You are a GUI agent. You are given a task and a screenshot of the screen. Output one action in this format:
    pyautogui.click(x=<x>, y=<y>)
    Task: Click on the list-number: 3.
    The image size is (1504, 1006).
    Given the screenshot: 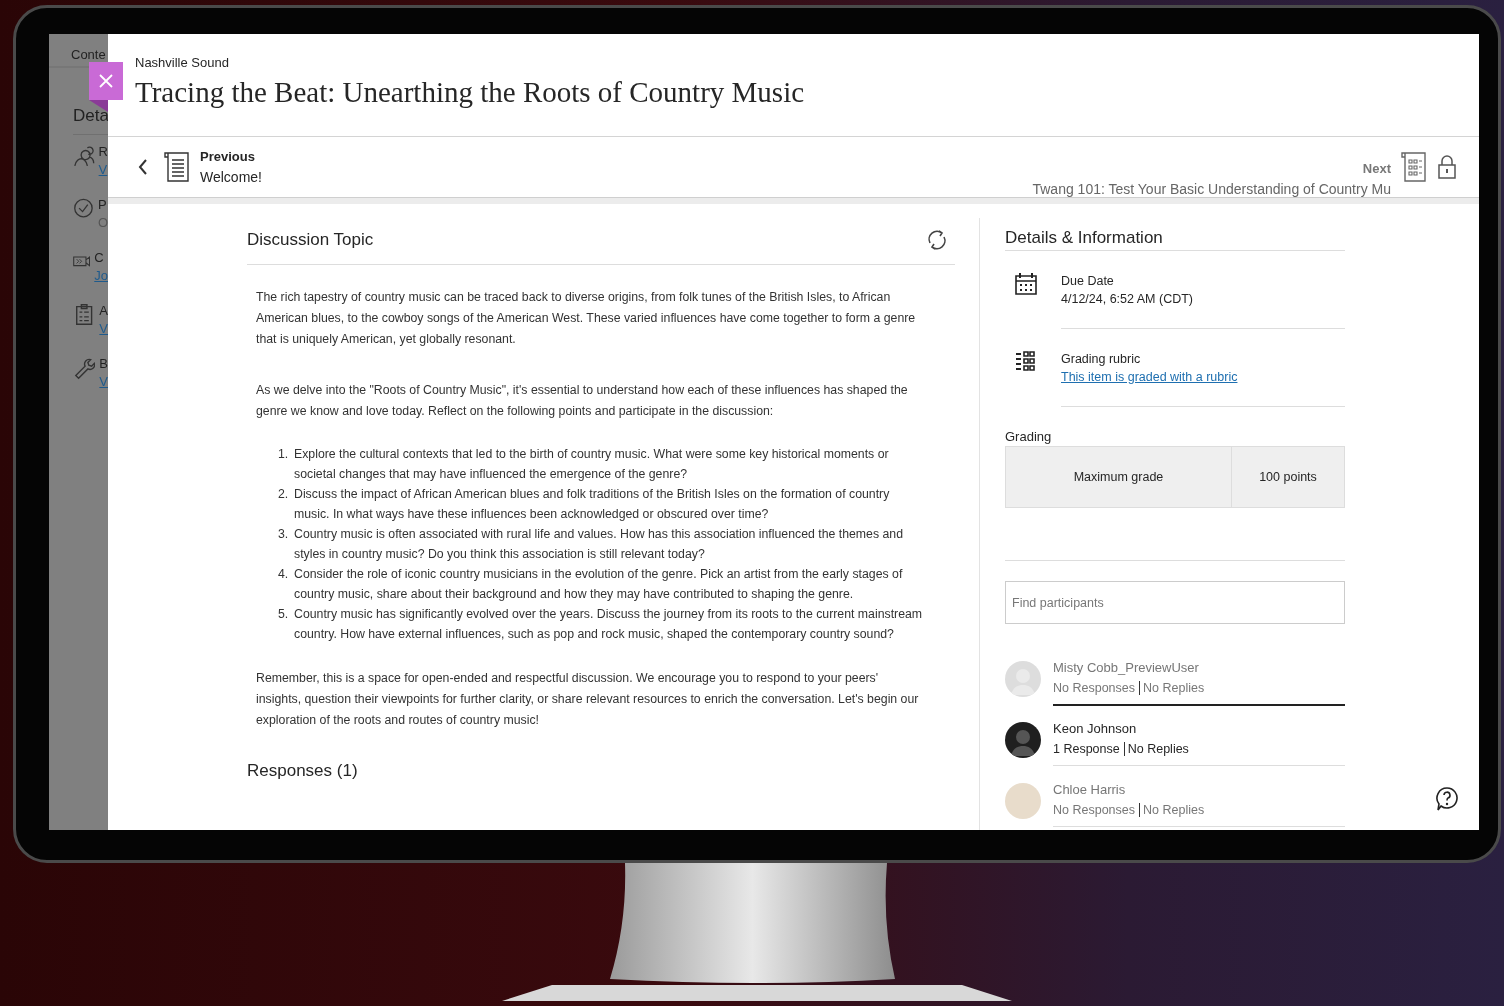 What is the action you would take?
    pyautogui.click(x=284, y=534)
    